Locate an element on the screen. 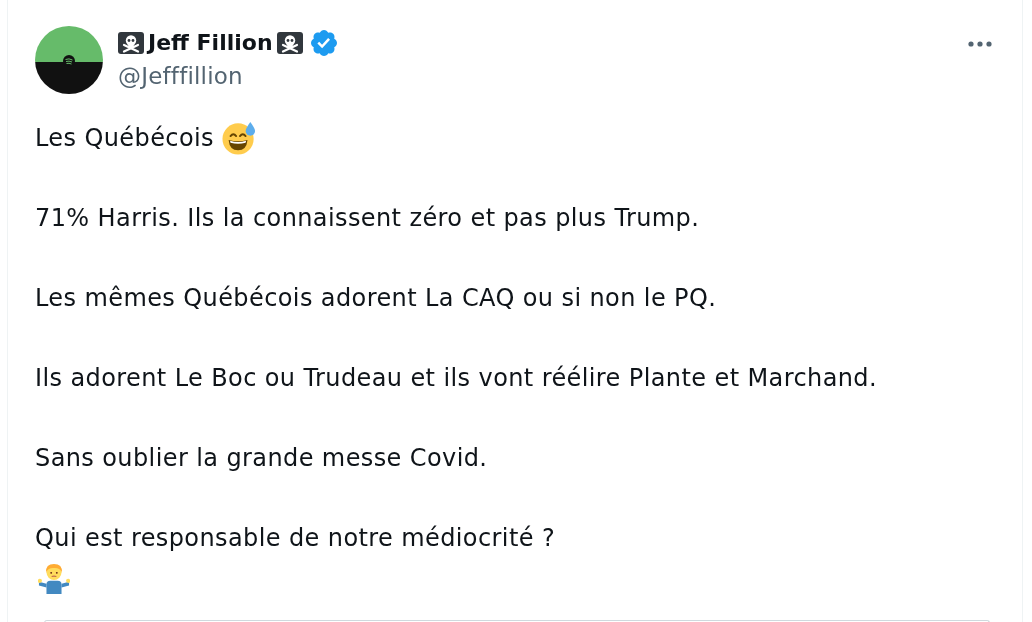  more-icon is located at coordinates (980, 44).